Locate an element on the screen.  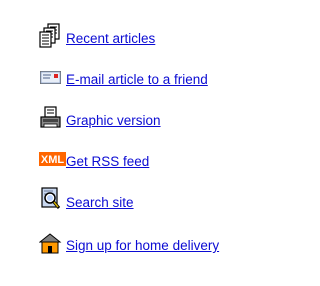
printer-icon is located at coordinates (51, 118).